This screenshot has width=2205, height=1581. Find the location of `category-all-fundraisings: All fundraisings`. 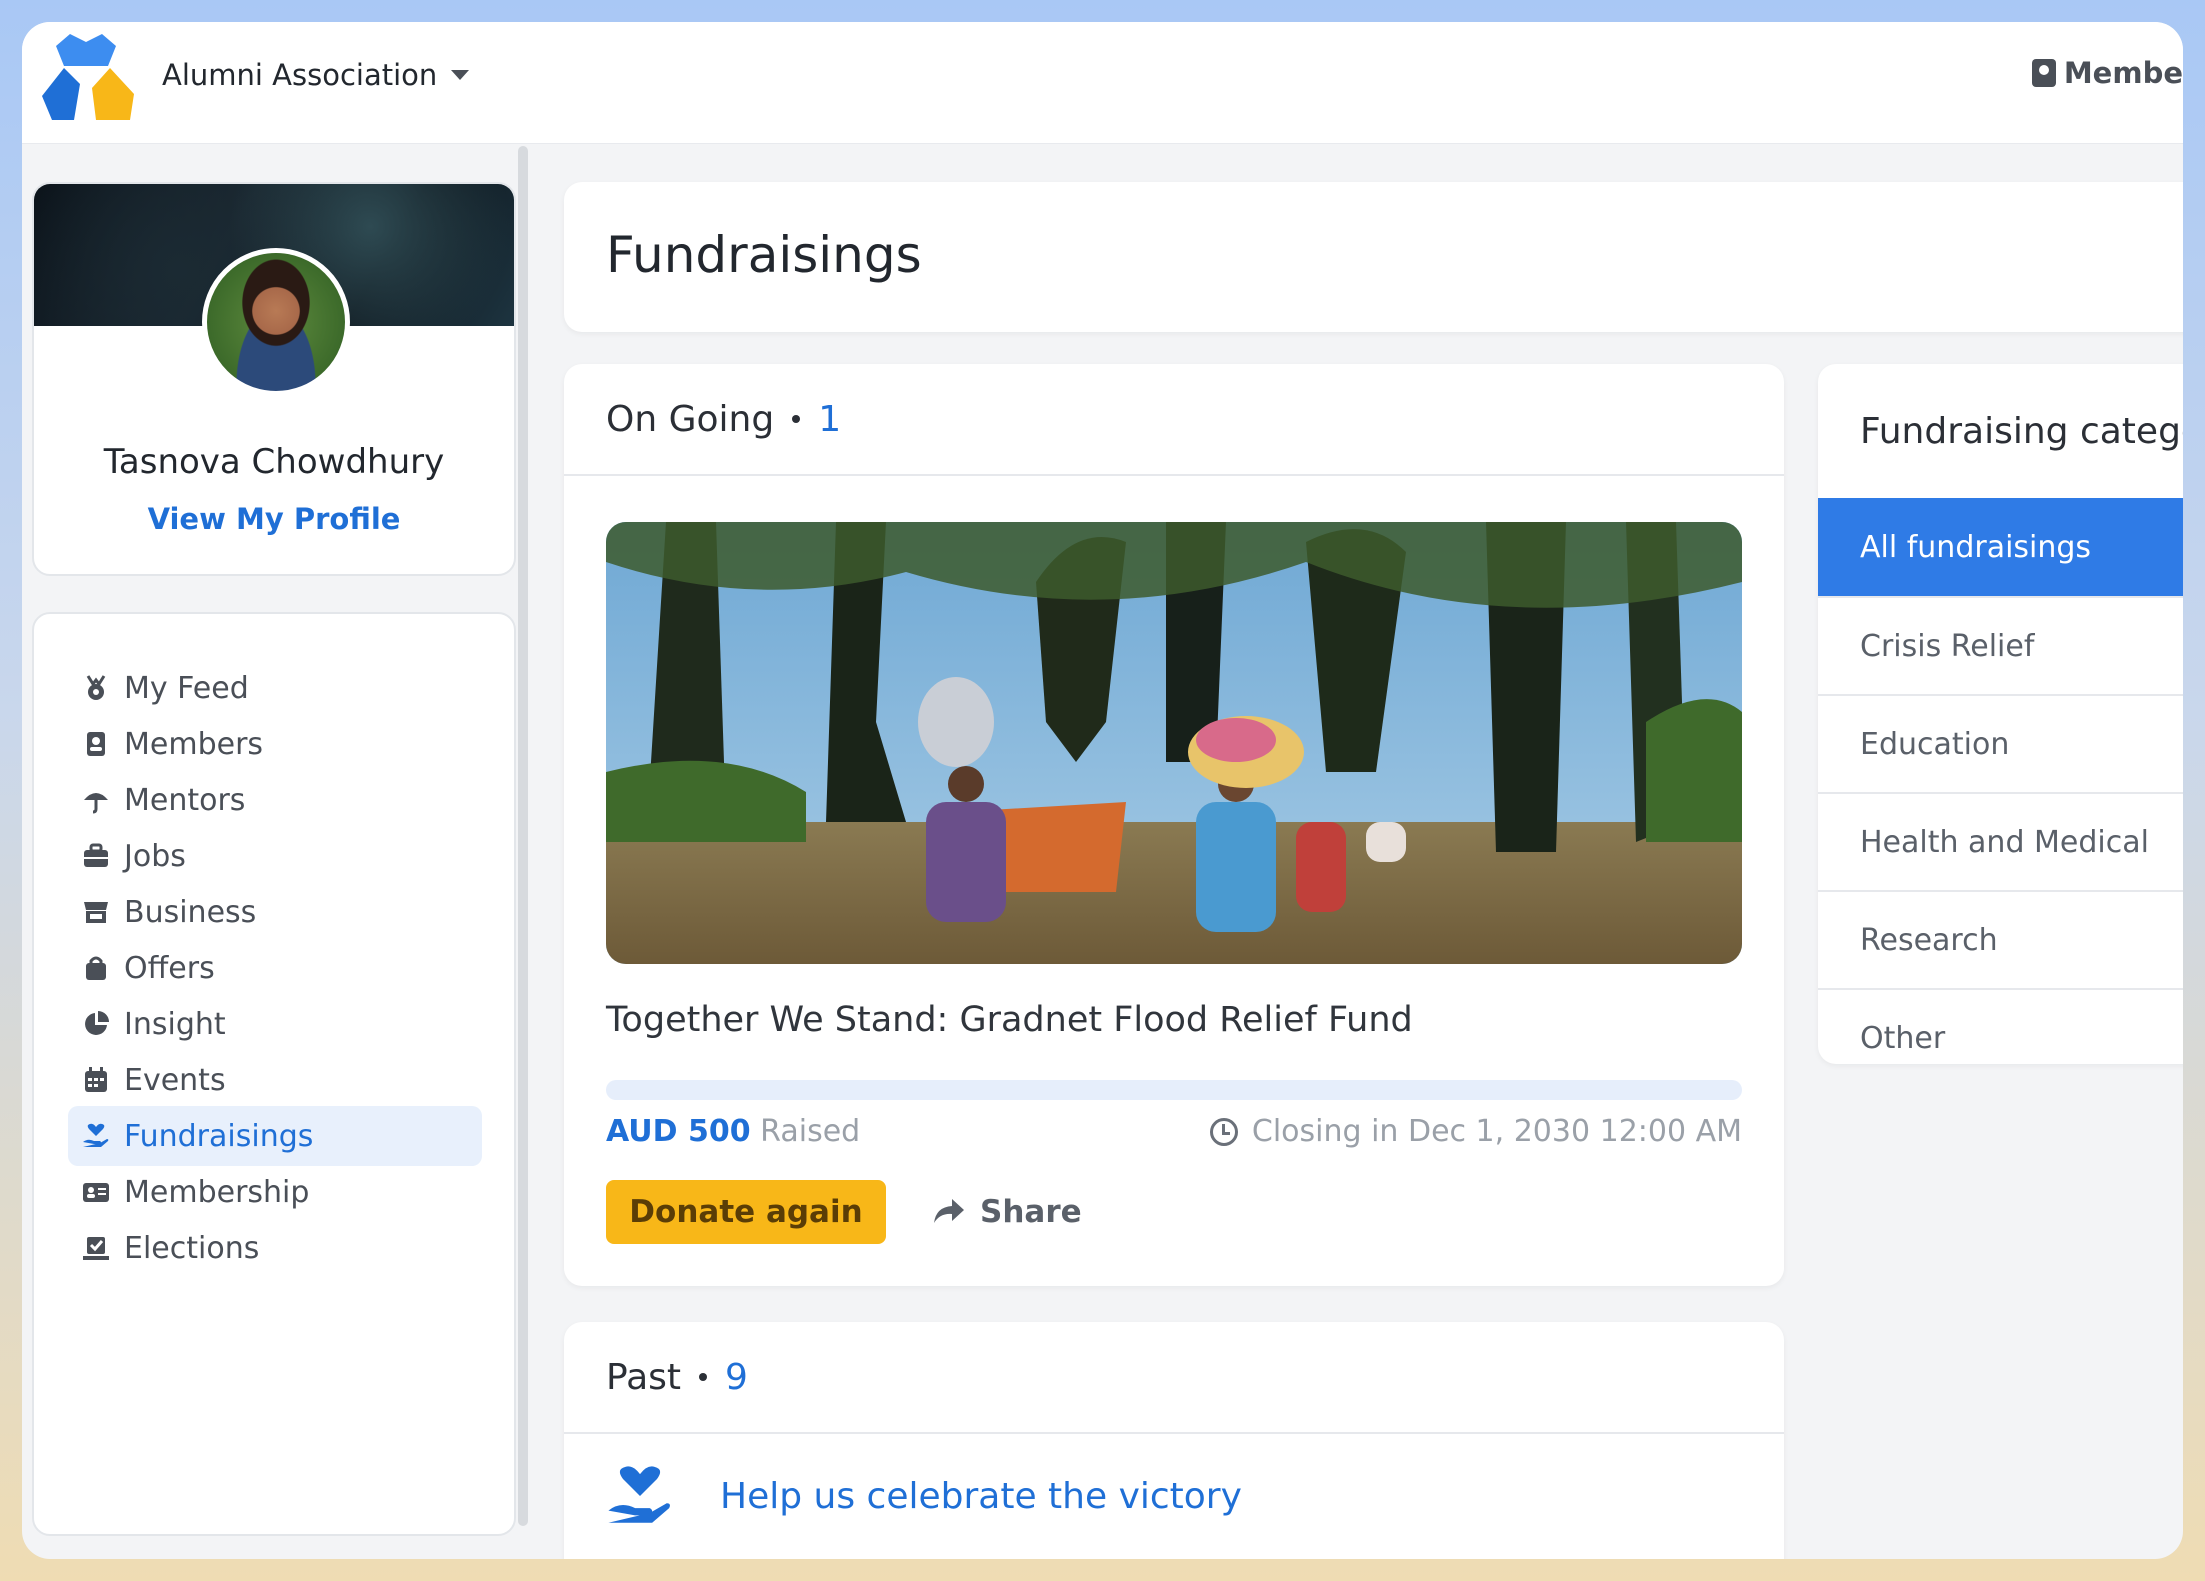

category-all-fundraisings: All fundraisings is located at coordinates (2000, 547).